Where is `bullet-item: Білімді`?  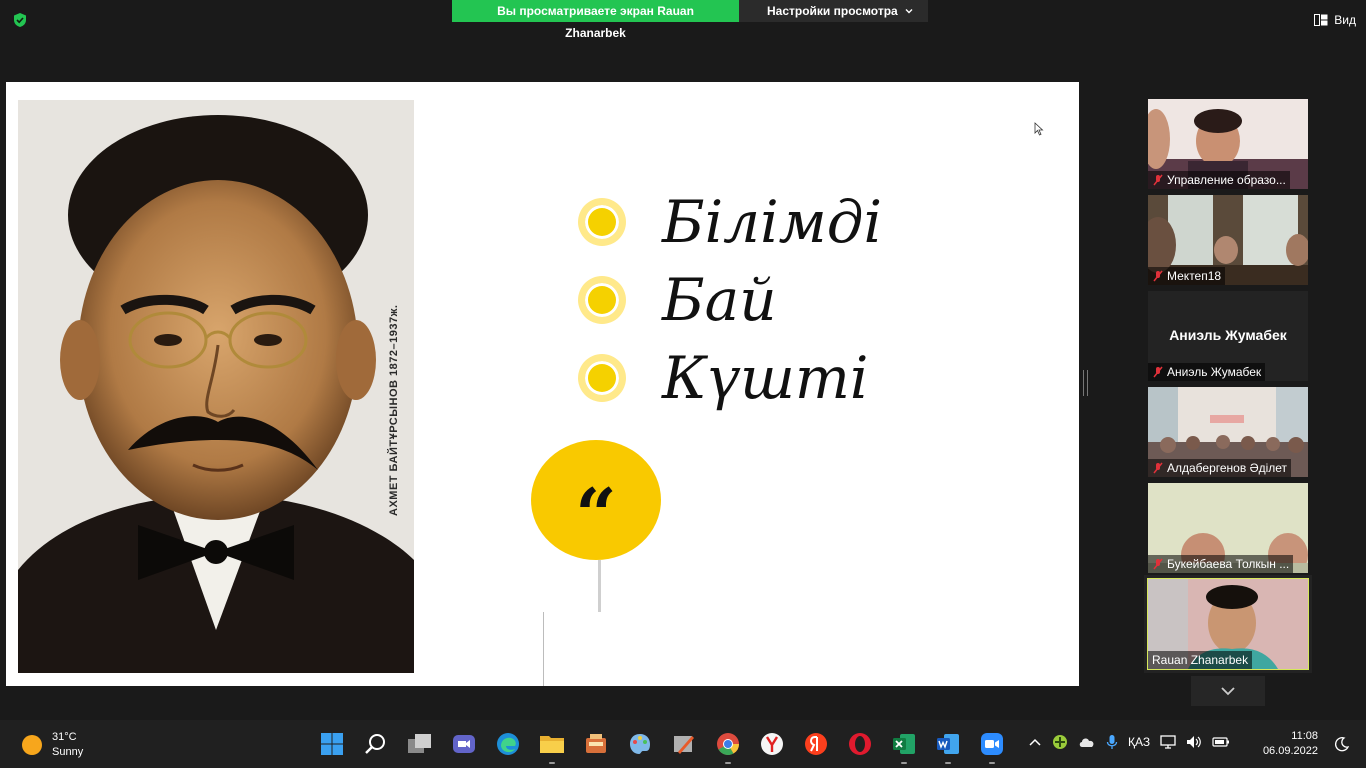
bullet-item: Білімді is located at coordinates (730, 222).